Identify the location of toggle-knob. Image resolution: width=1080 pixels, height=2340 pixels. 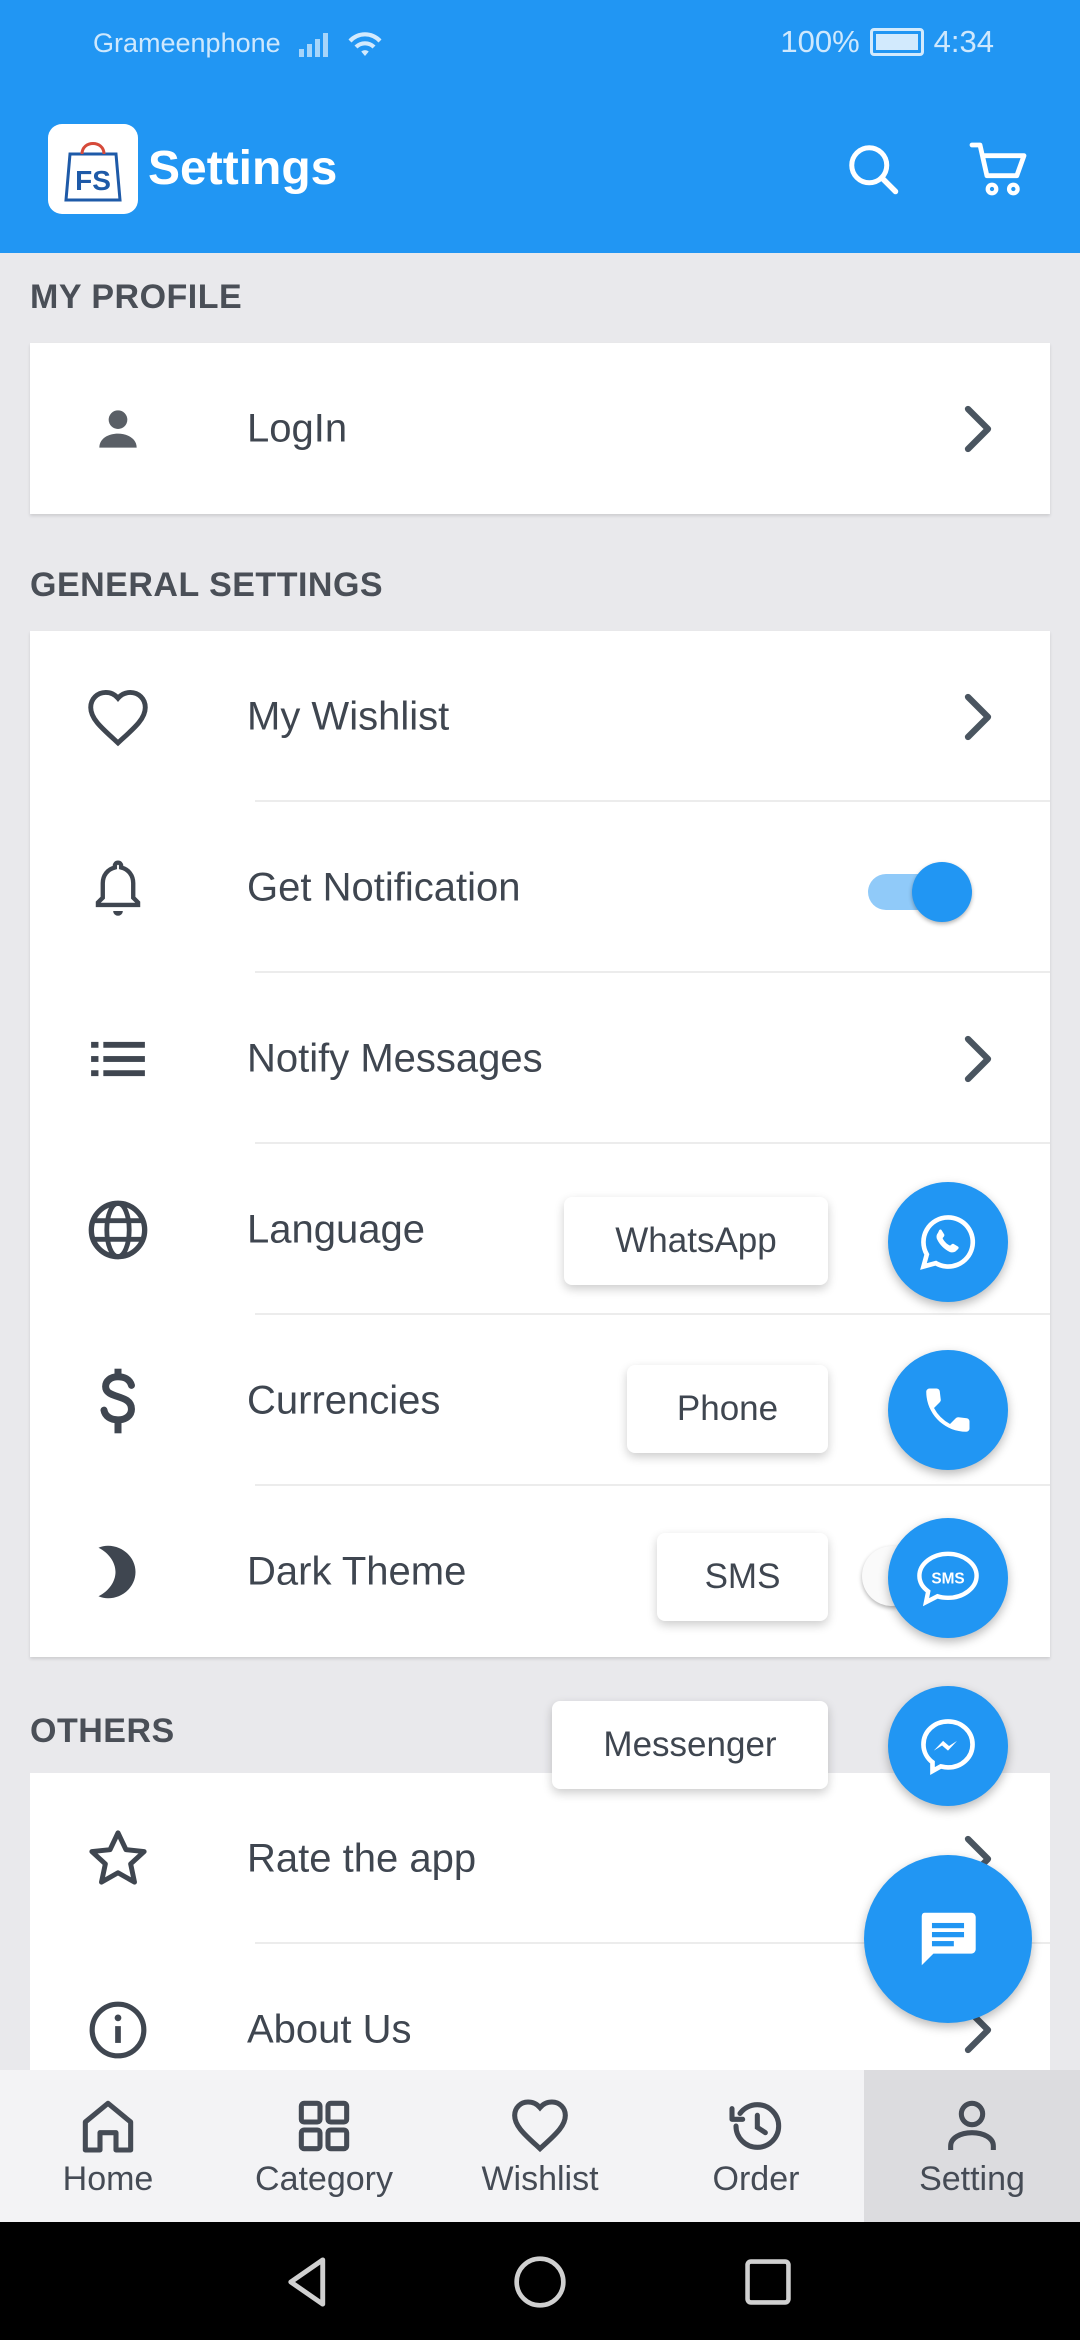
(942, 891).